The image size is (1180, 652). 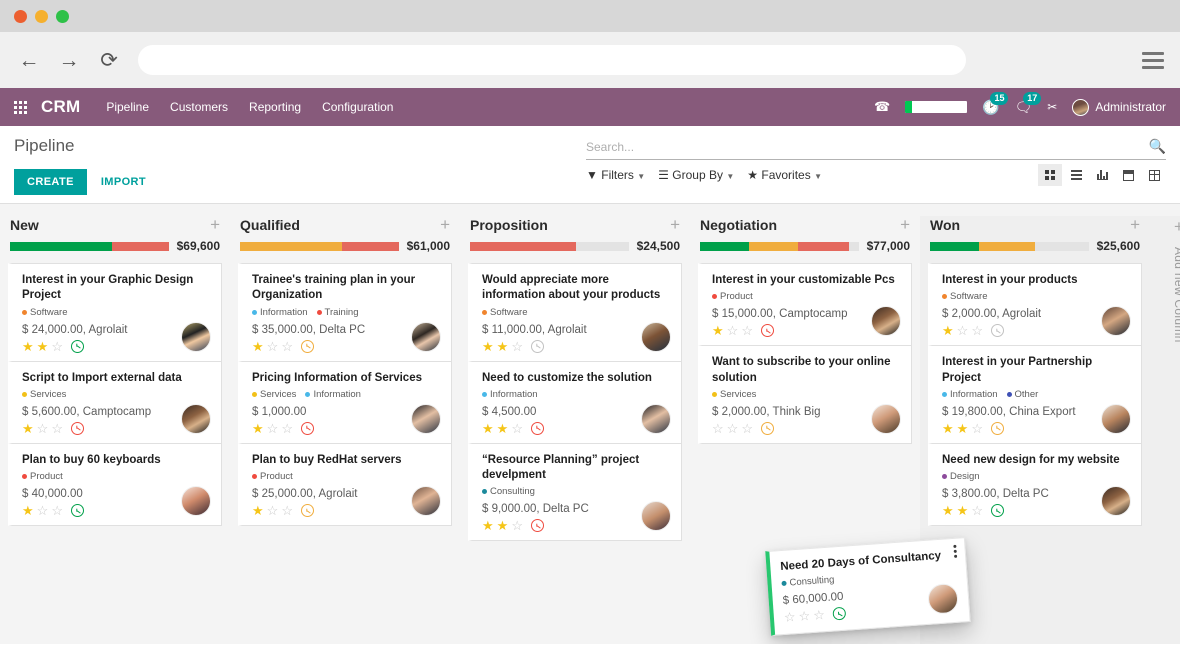 I want to click on favorites-dropdown: ★ Favorites ▼, so click(x=784, y=175).